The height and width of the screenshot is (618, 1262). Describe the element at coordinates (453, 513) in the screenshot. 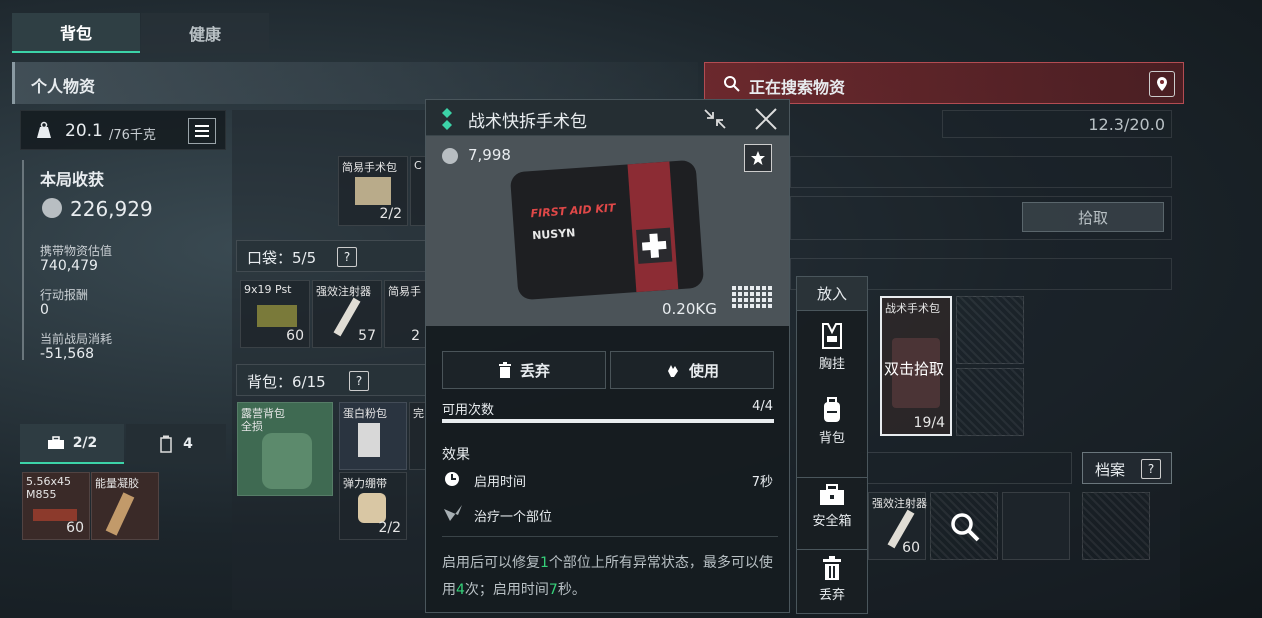

I see `body-part-icon` at that location.